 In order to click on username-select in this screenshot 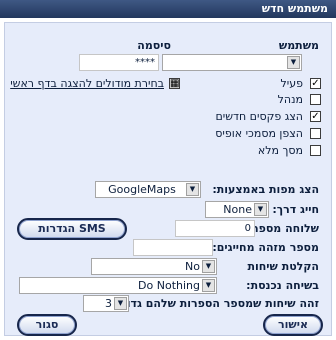, I will do `click(232, 62)`.